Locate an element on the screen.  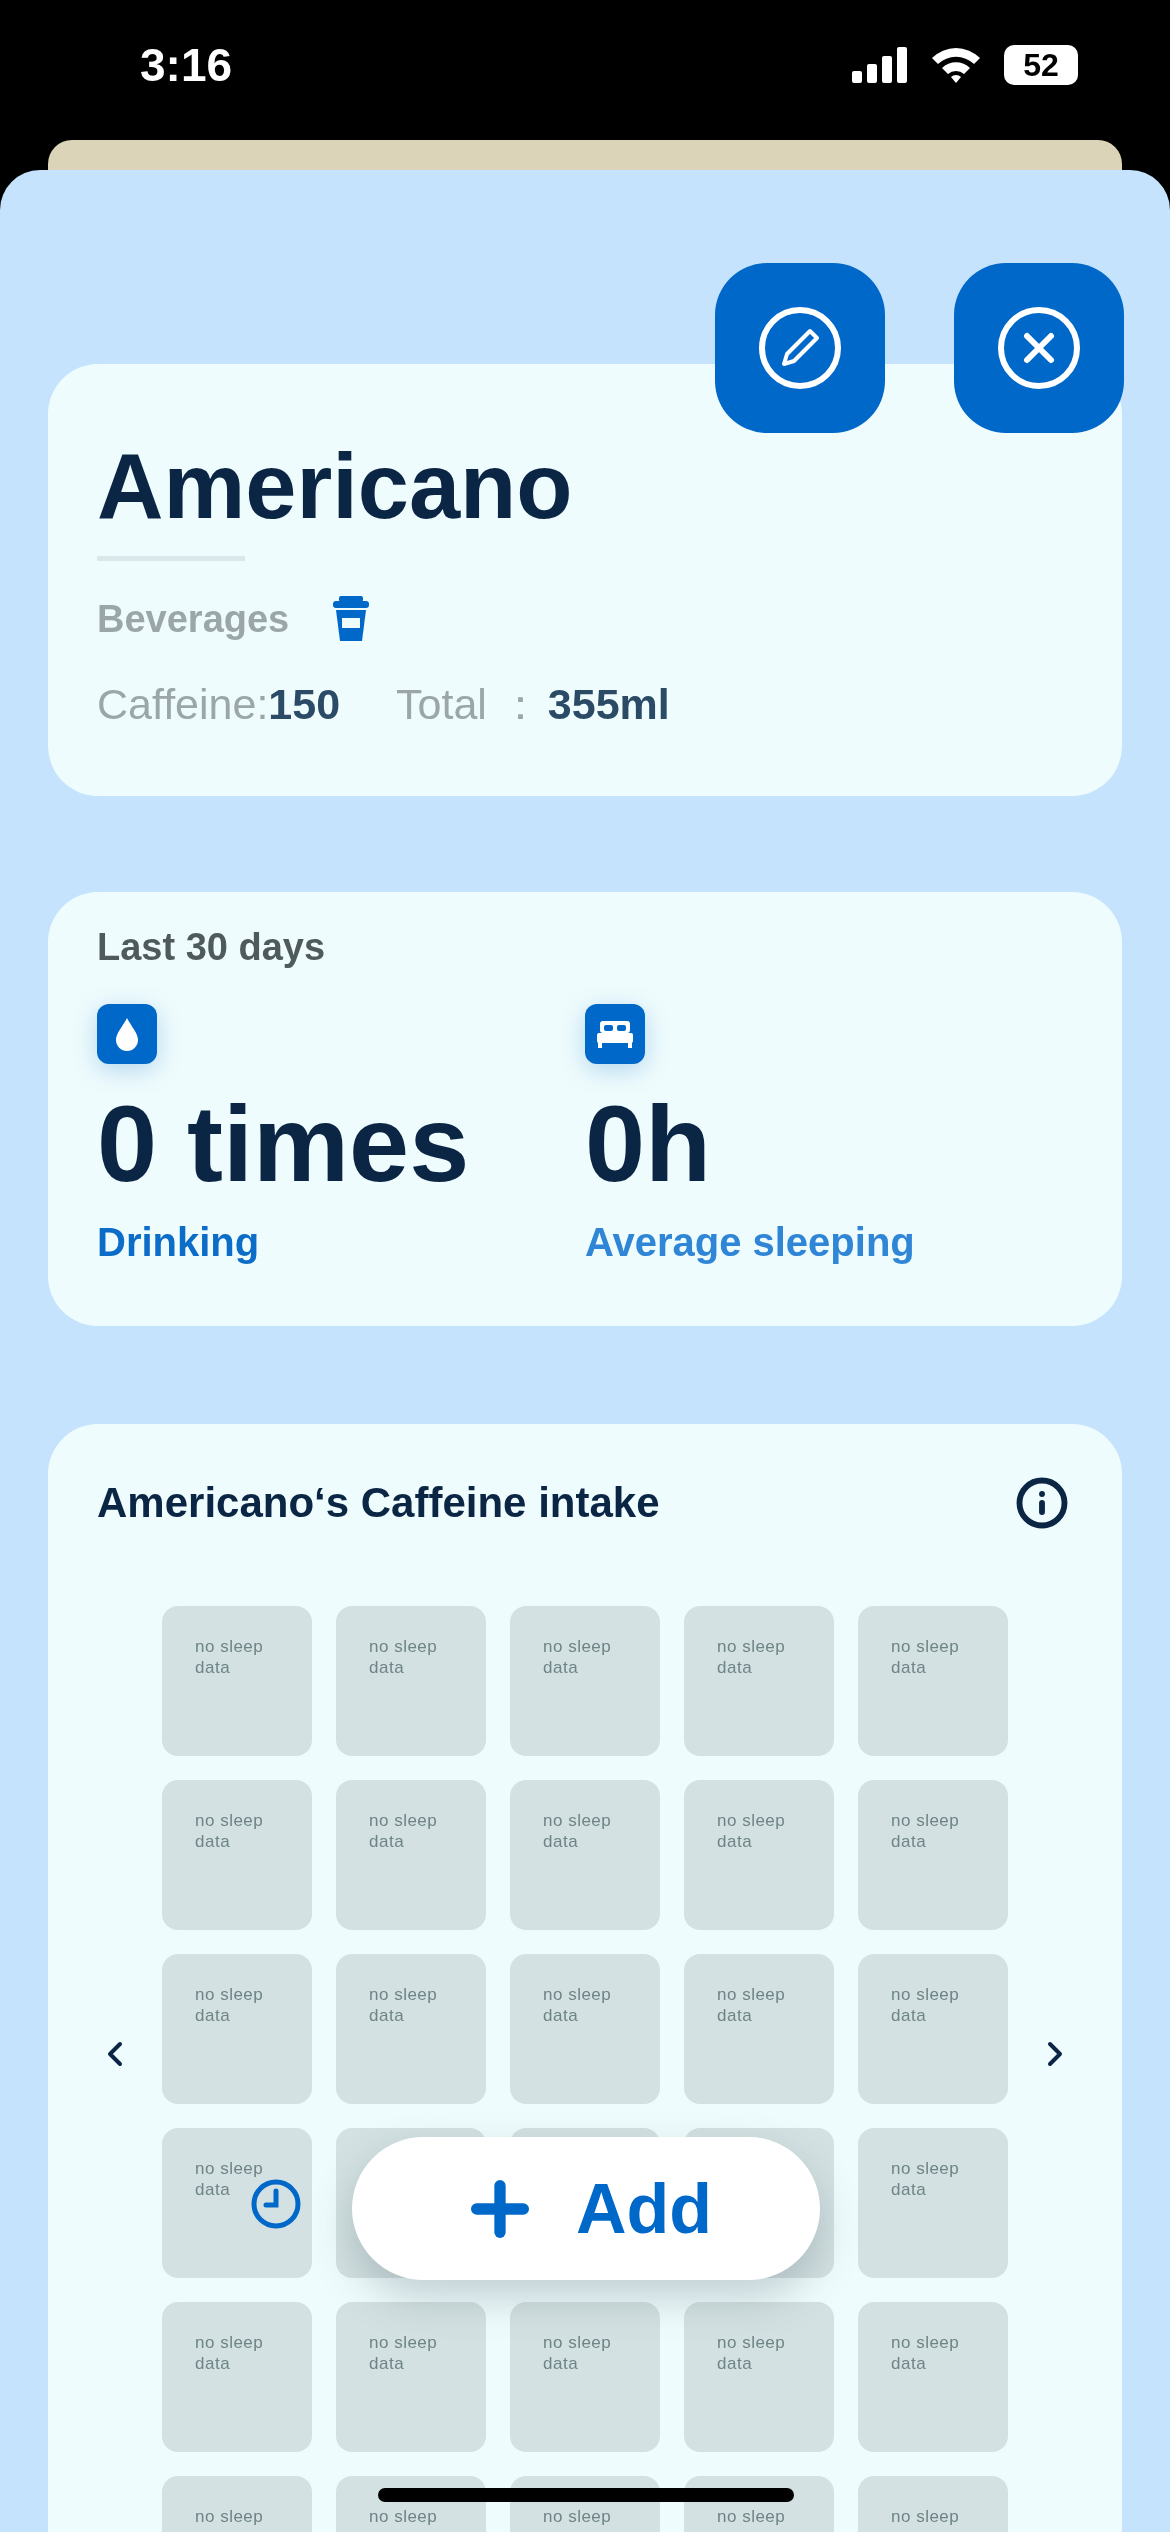
wifi-icon is located at coordinates (956, 65).